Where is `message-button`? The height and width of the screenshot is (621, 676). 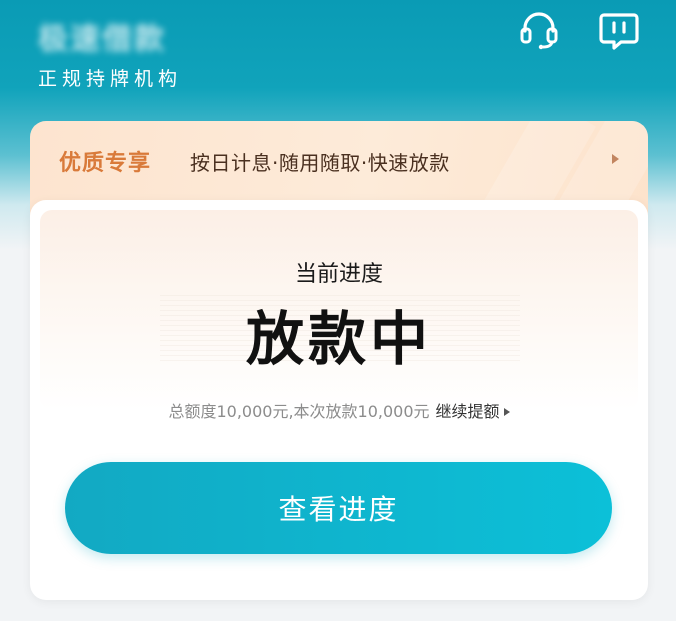
message-button is located at coordinates (619, 30).